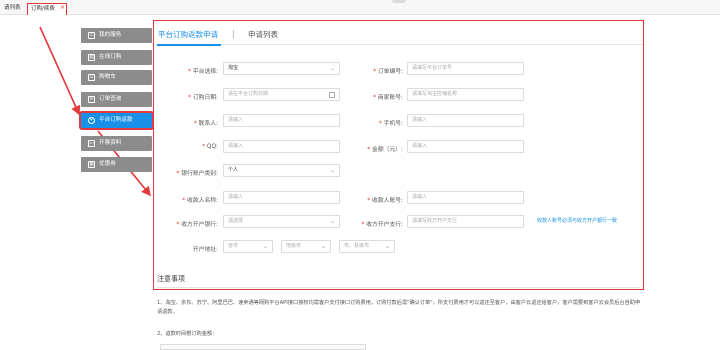 The height and width of the screenshot is (350, 720). I want to click on order-icon: ▤, so click(91, 57).